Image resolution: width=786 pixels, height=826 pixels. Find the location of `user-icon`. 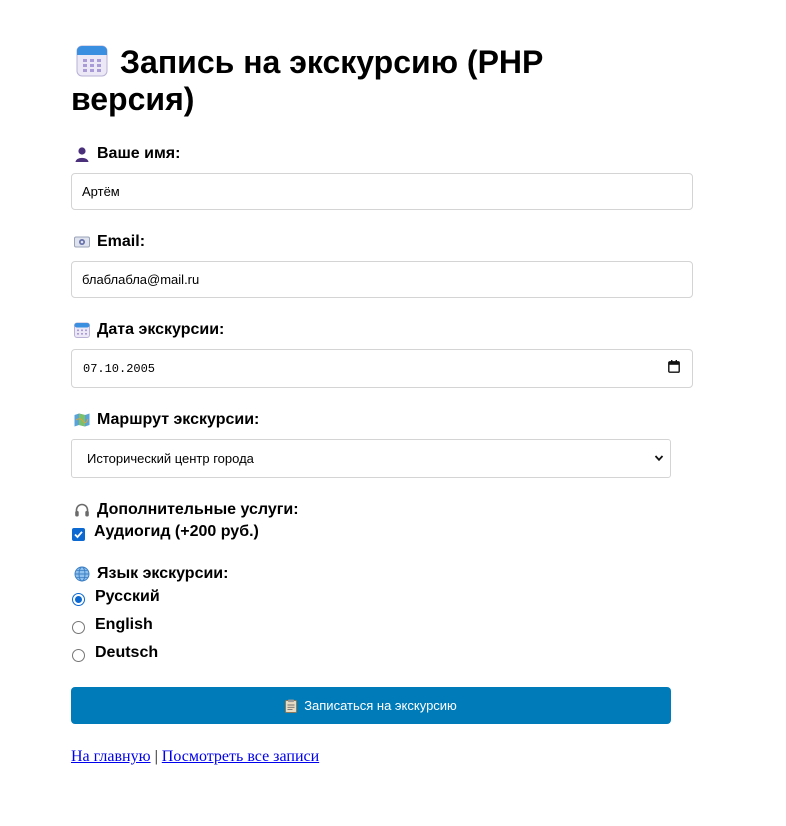

user-icon is located at coordinates (82, 154).